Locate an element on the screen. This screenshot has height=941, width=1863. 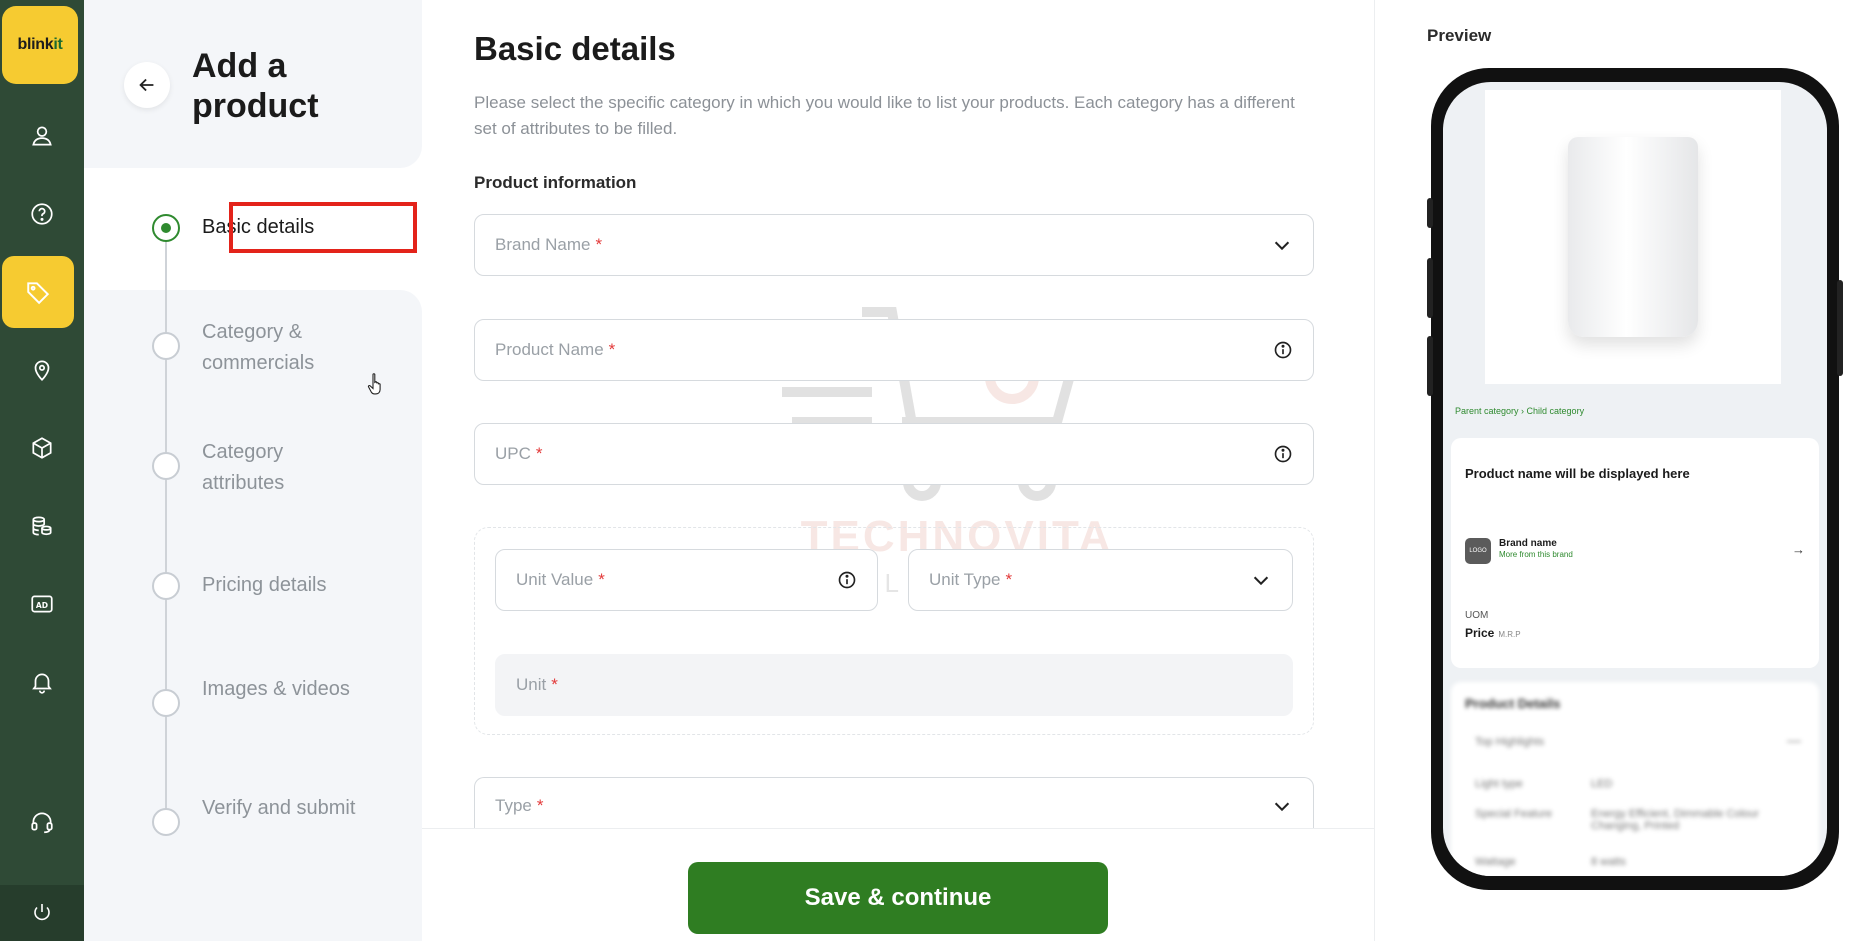
tag-icon is located at coordinates (38, 293).